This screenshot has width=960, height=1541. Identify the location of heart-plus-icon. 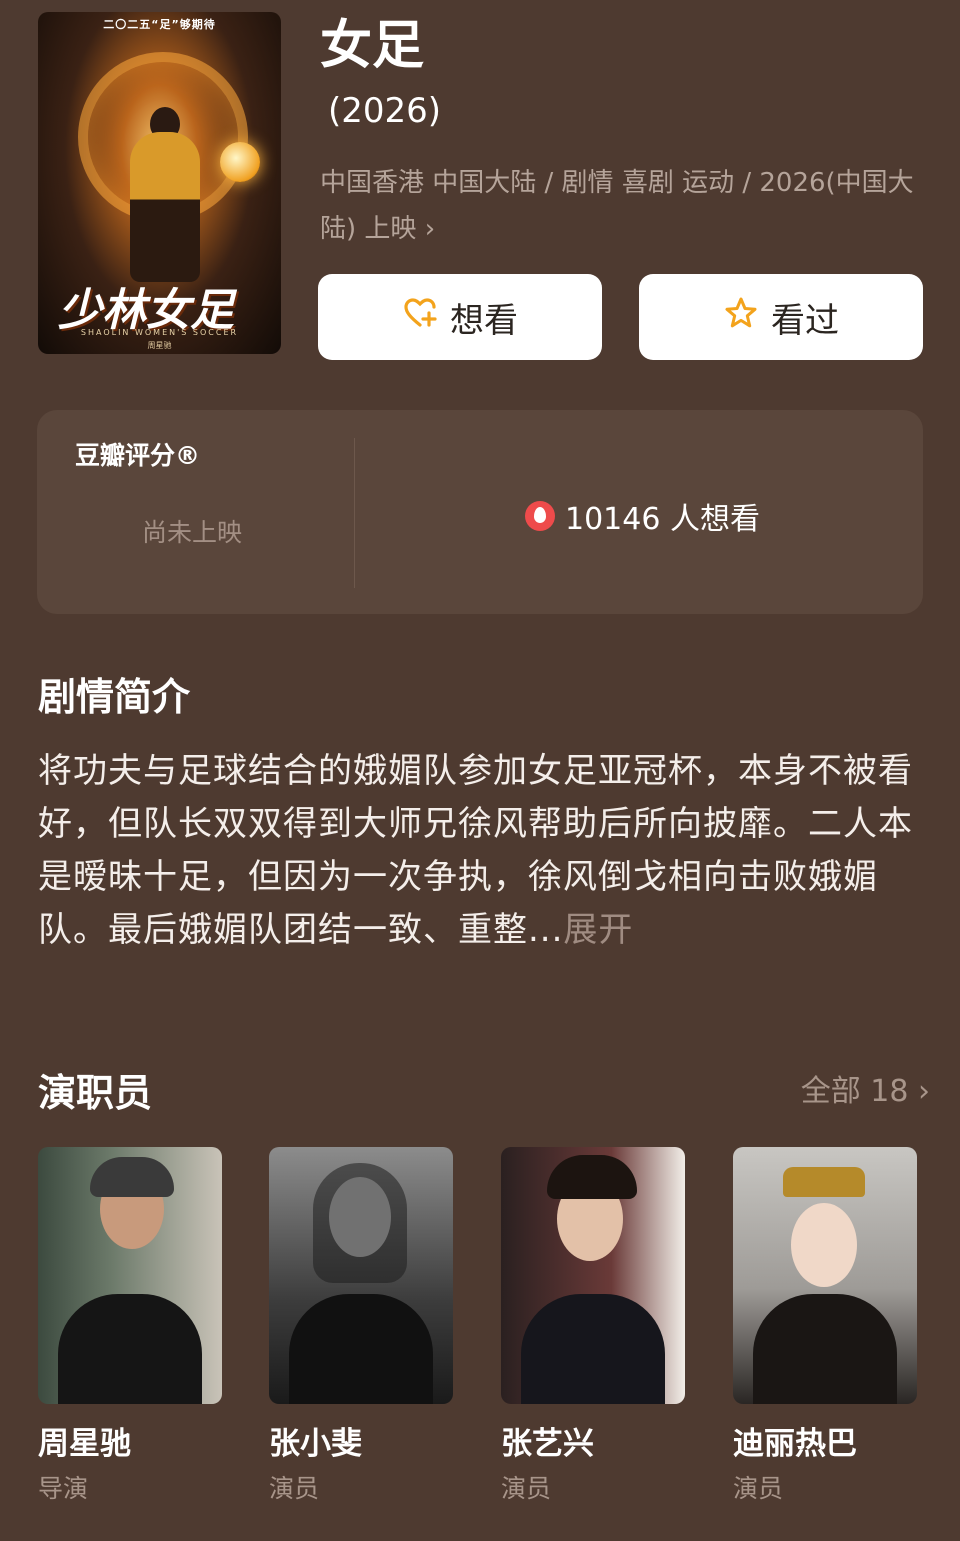
(420, 317).